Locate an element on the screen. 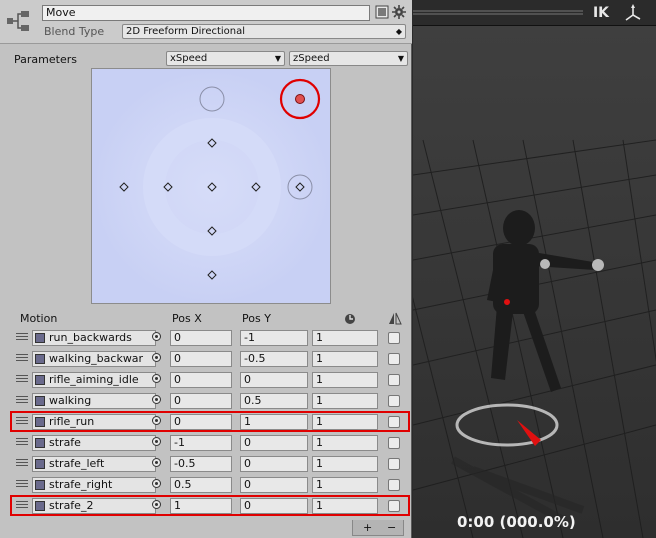  motion-row: strafe_2 1 0 1 is located at coordinates (210, 505).